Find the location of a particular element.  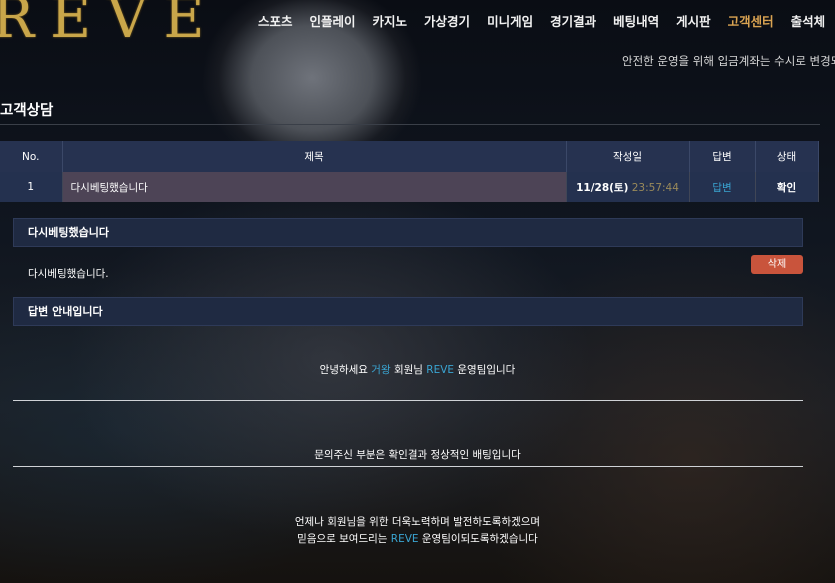

nav-item-bet-history: 베팅내역 is located at coordinates (636, 20).